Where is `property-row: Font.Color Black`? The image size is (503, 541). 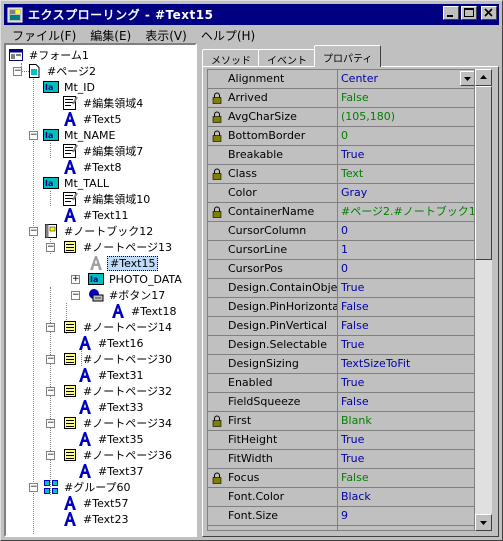
property-row: Font.Color Black is located at coordinates (341, 497).